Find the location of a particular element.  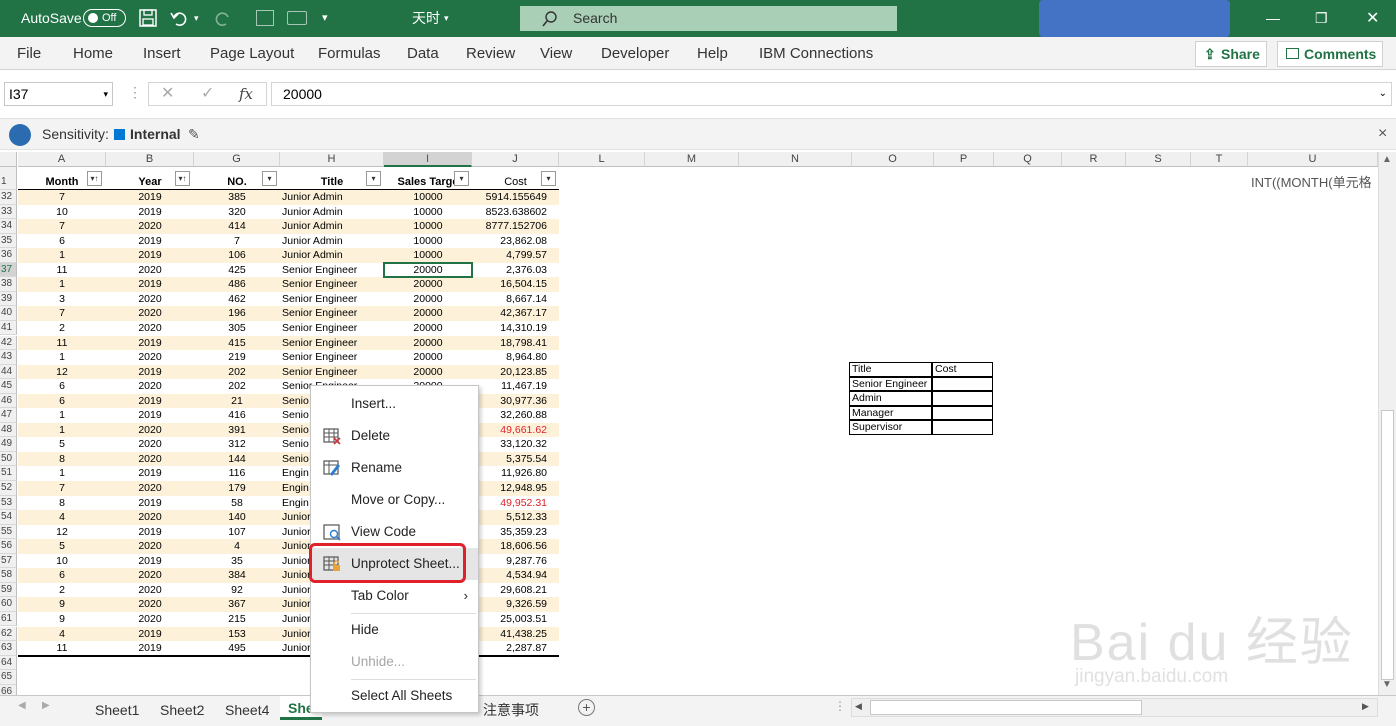

column-header-a: A is located at coordinates (62, 159).